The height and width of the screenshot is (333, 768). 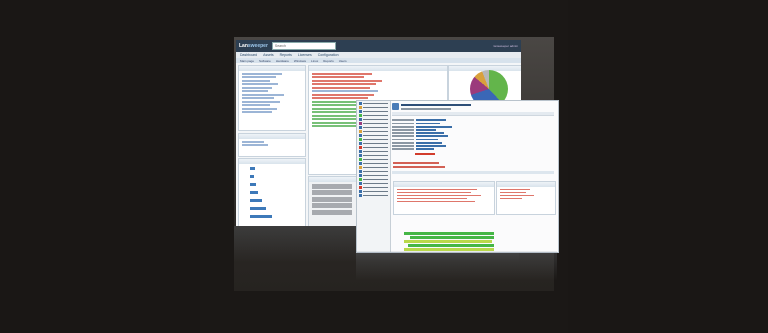 I want to click on info-item, so click(x=345, y=91).